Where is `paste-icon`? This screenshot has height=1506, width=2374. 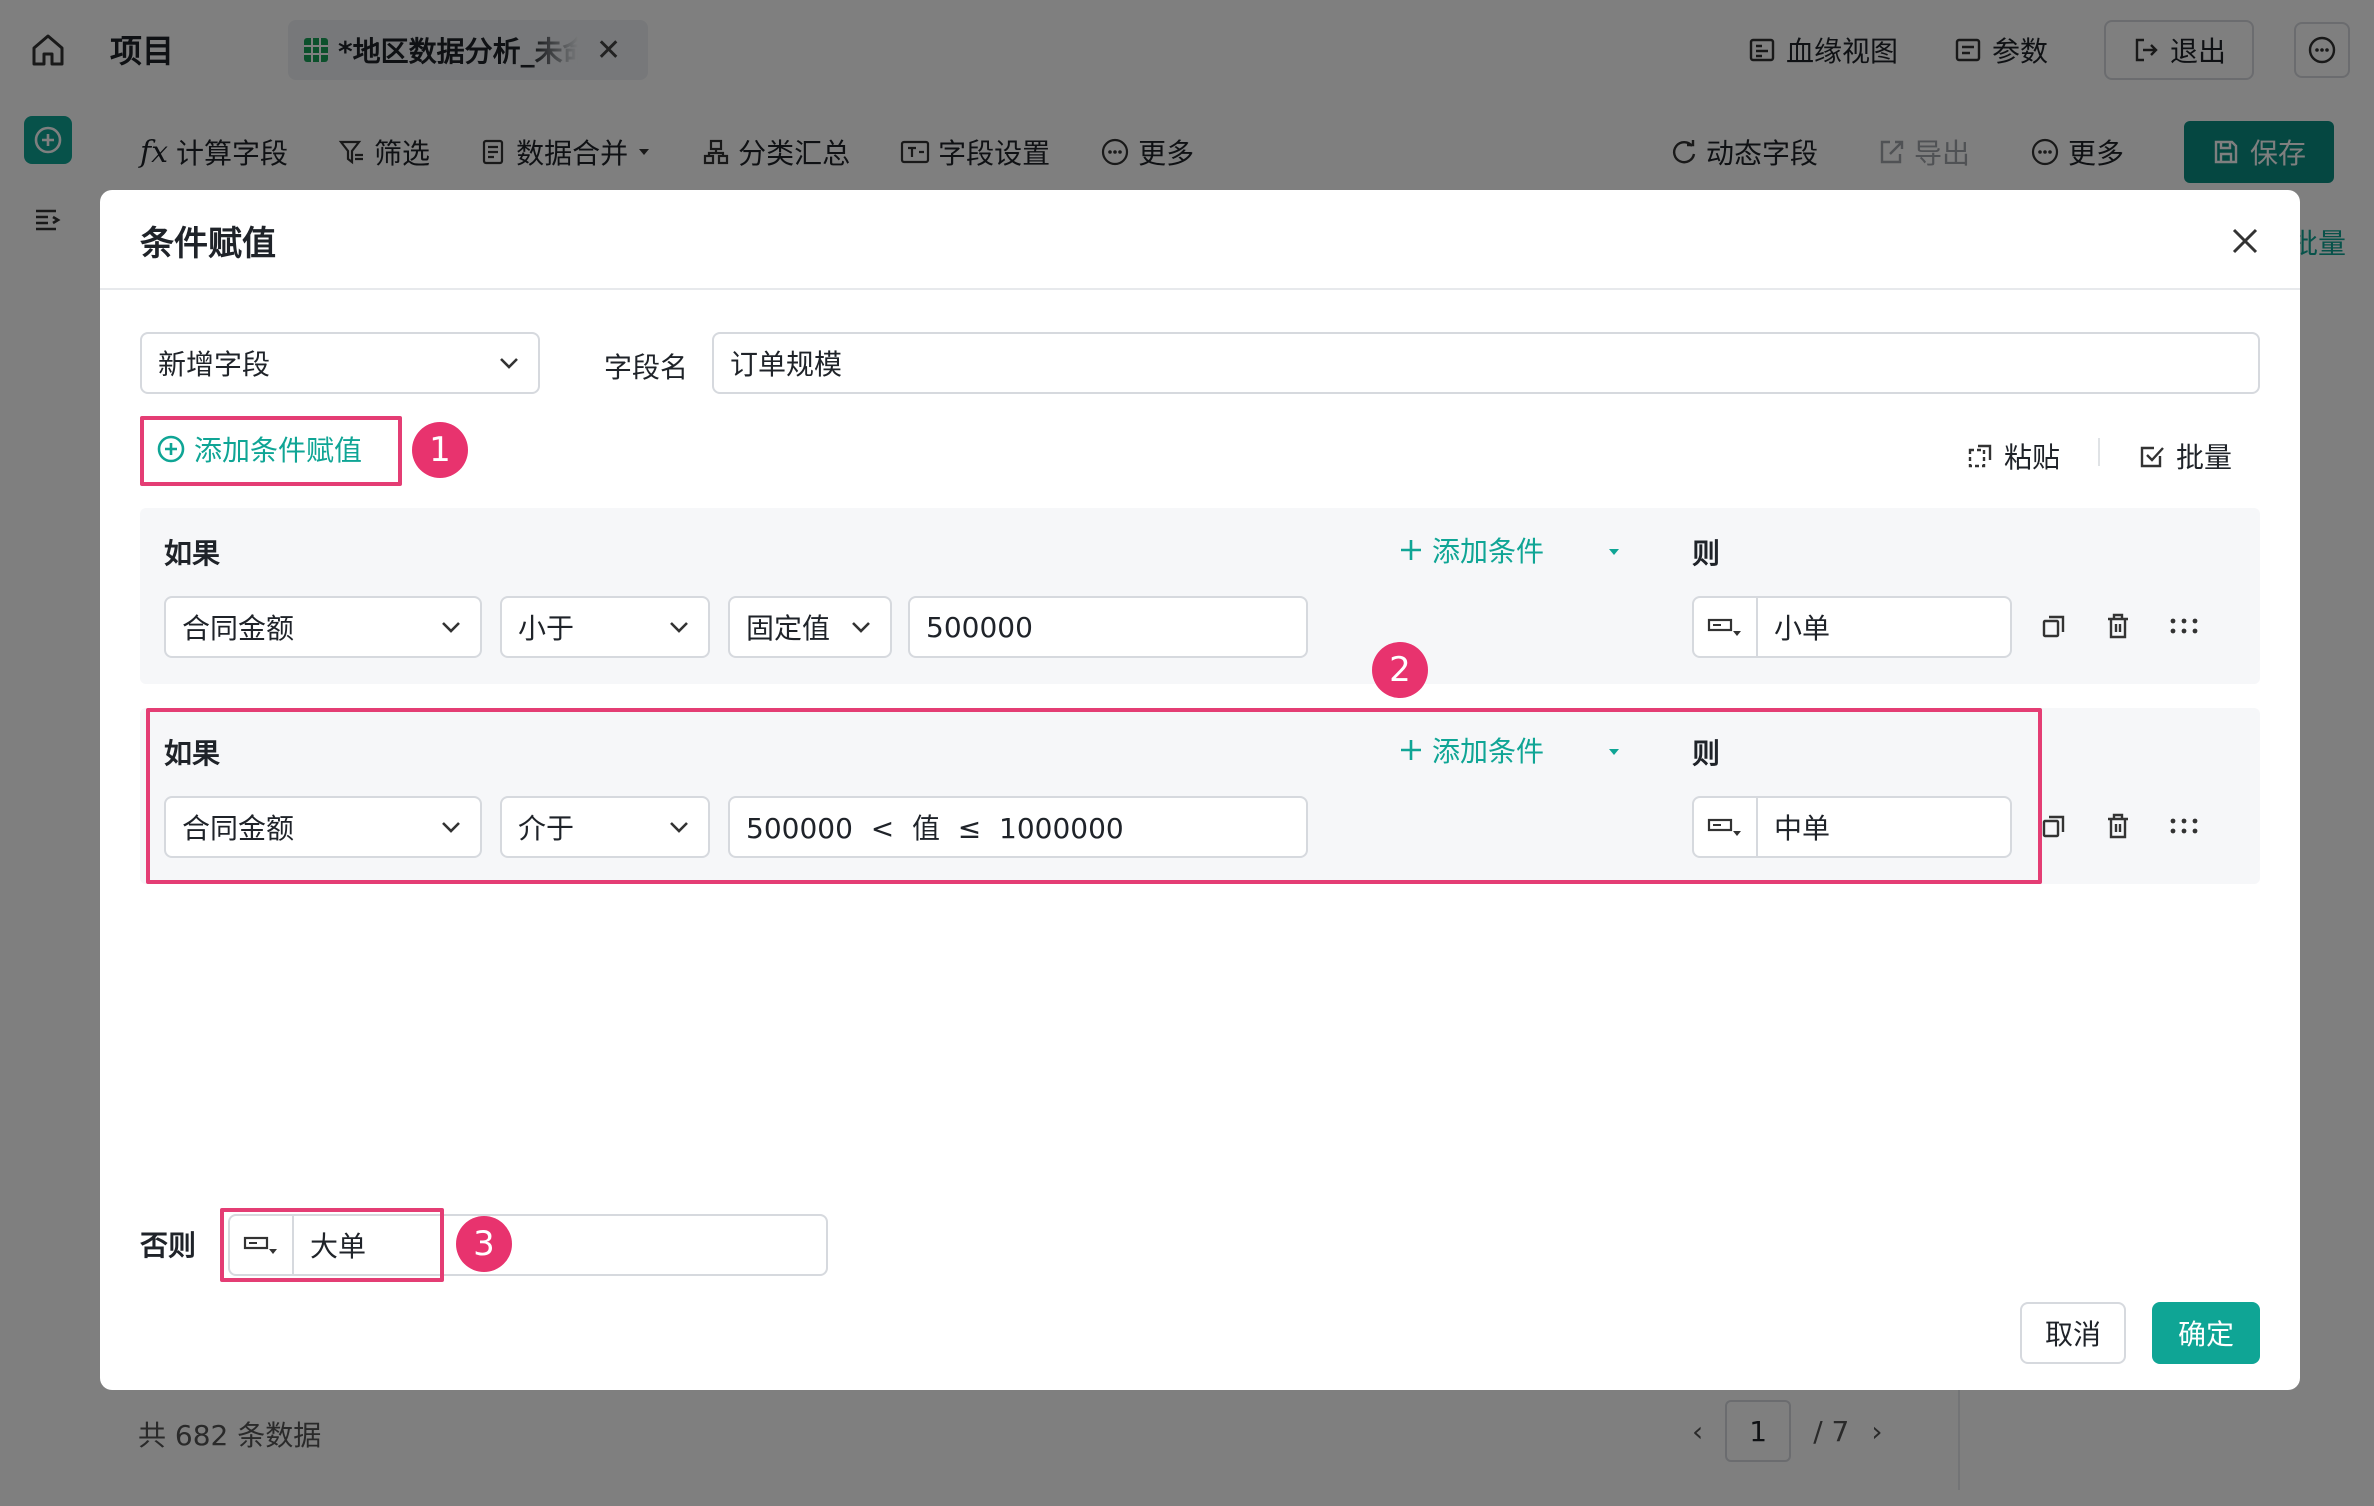
paste-icon is located at coordinates (1980, 456).